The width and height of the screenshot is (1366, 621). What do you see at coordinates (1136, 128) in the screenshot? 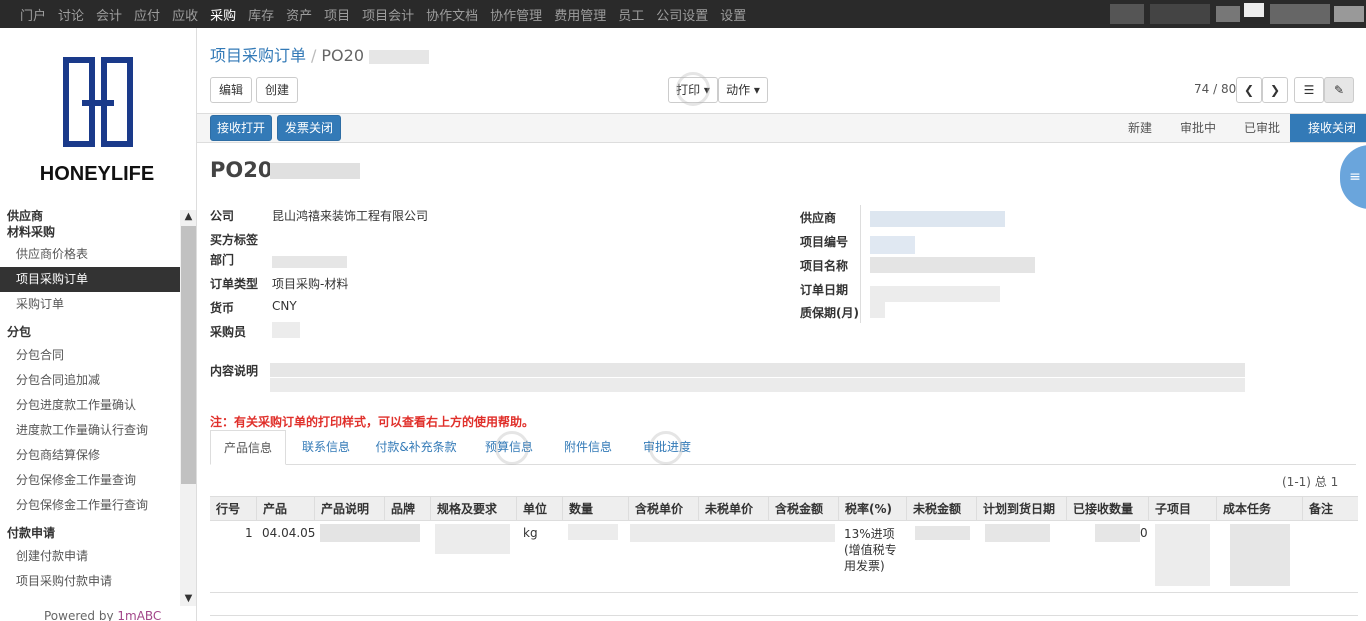
I see `stage-step: 新建` at bounding box center [1136, 128].